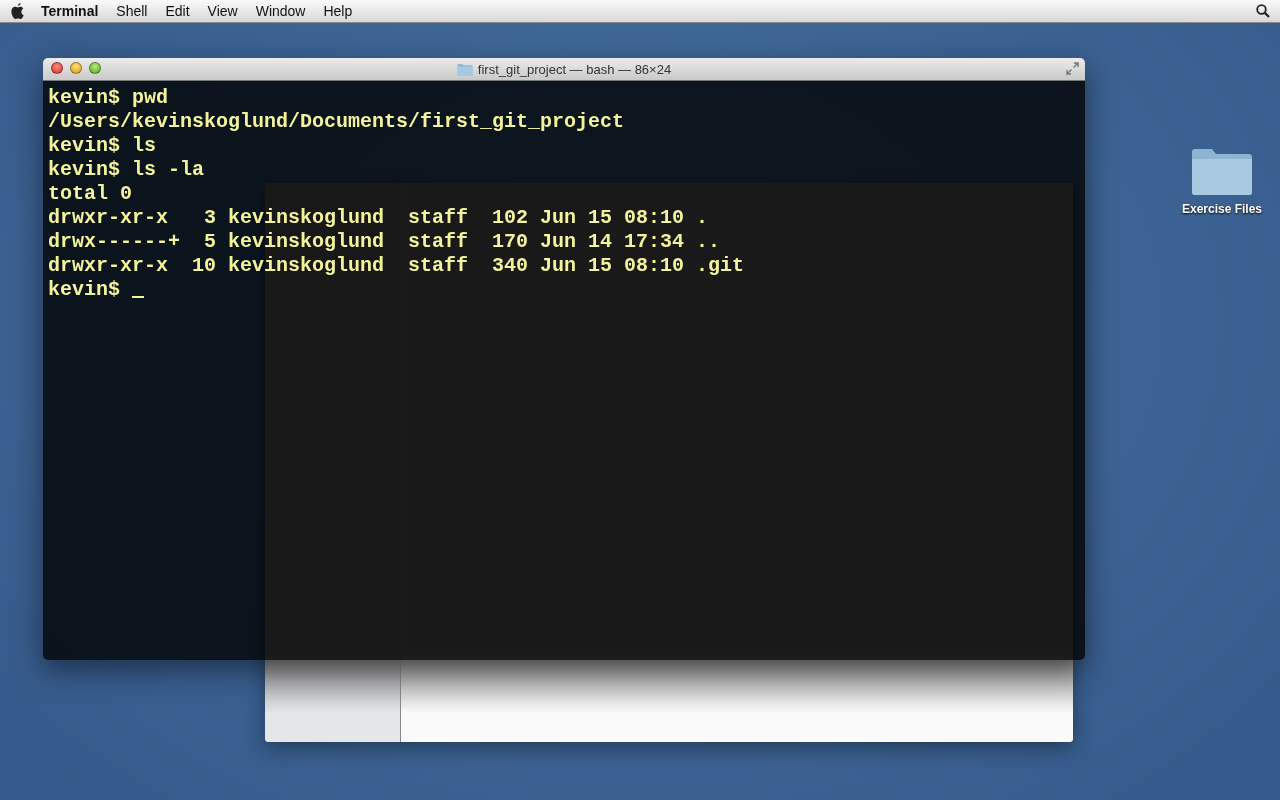  What do you see at coordinates (76, 68) in the screenshot?
I see `minimize-button` at bounding box center [76, 68].